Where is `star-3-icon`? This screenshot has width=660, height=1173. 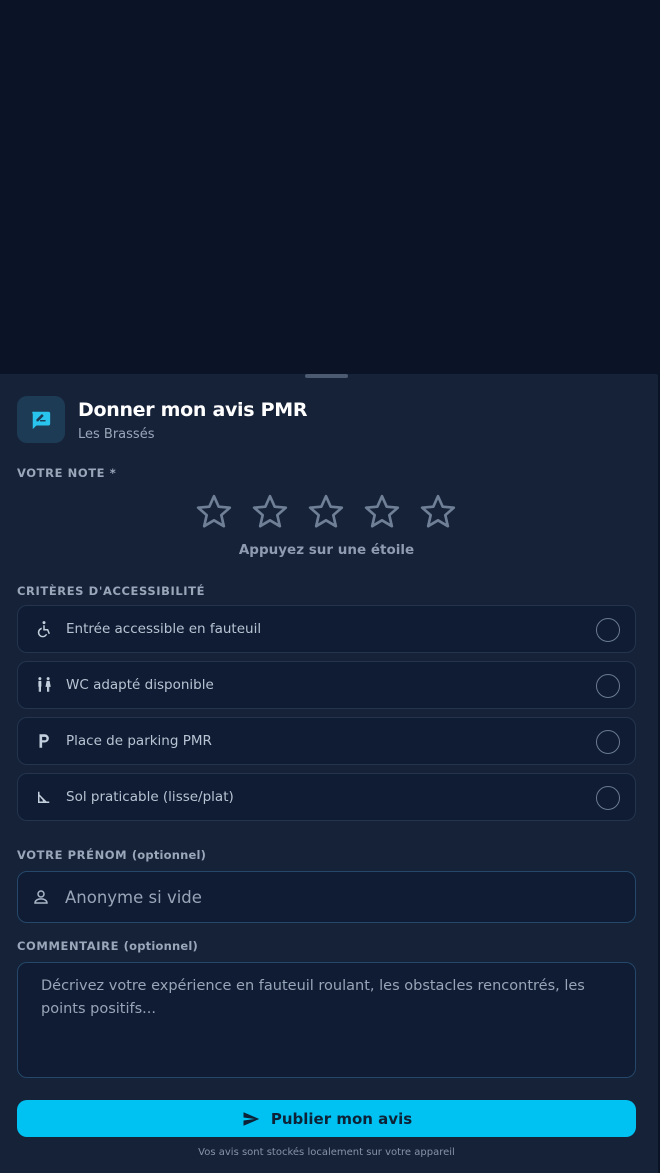
star-3-icon is located at coordinates (326, 512).